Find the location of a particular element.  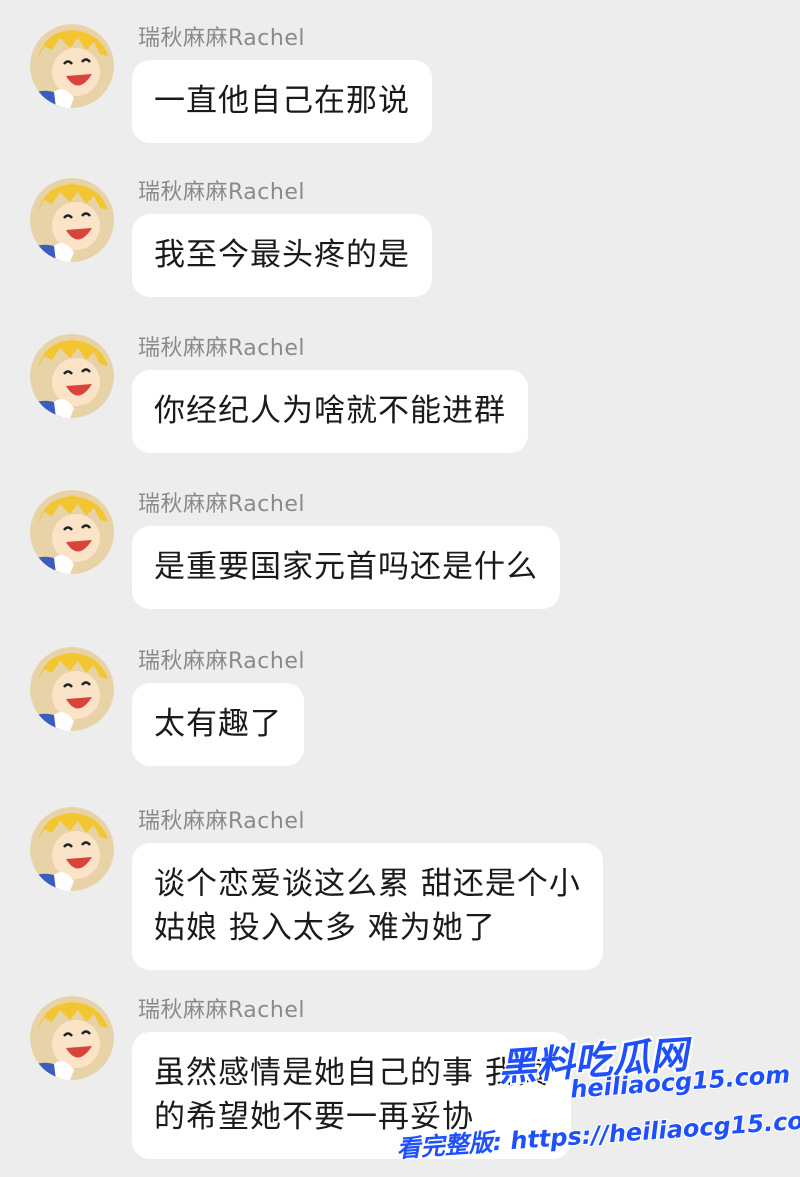

message-text: 你经纪人为啥就不能进群 is located at coordinates (330, 411).